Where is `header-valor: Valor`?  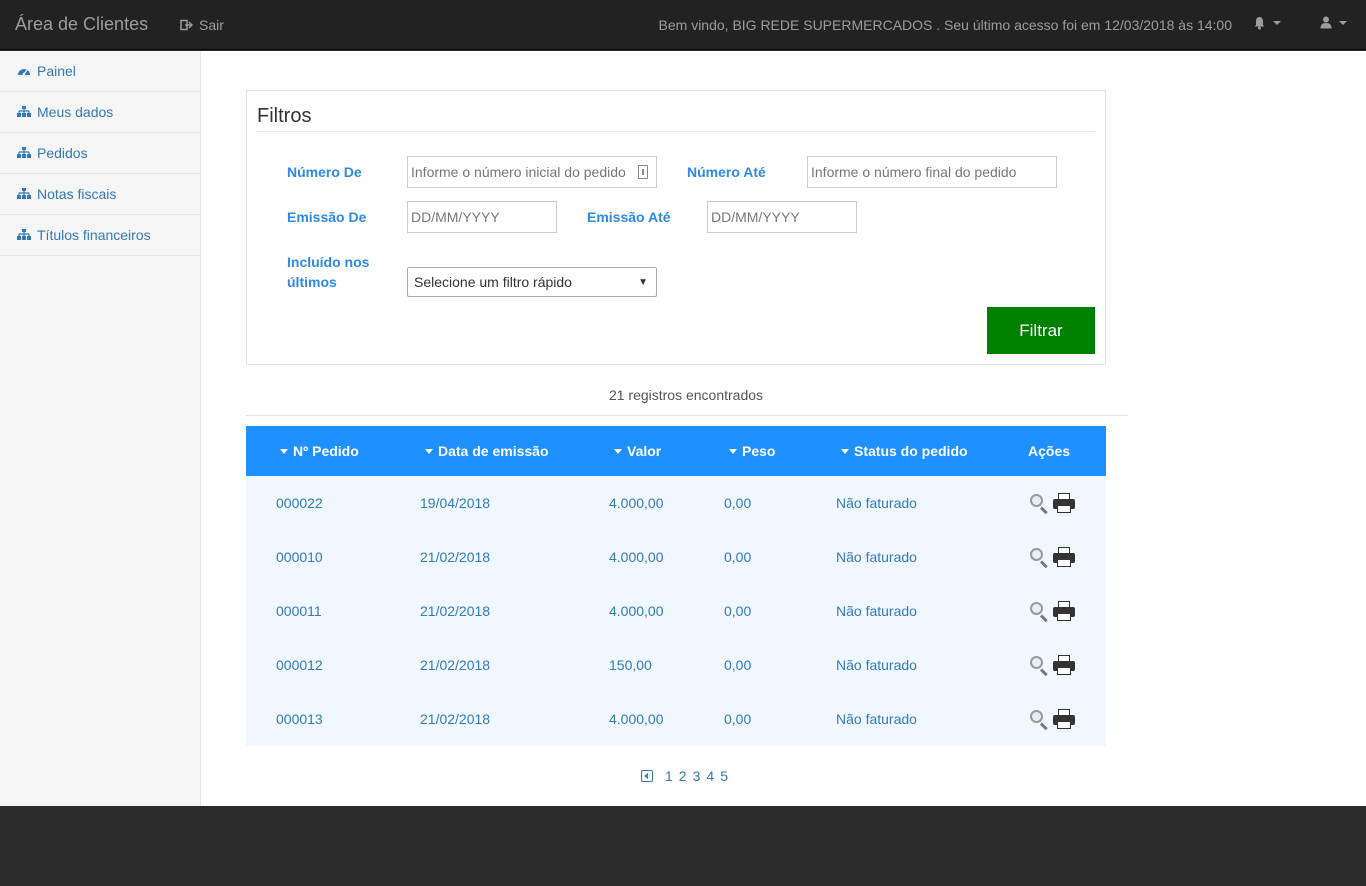 header-valor: Valor is located at coordinates (637, 451).